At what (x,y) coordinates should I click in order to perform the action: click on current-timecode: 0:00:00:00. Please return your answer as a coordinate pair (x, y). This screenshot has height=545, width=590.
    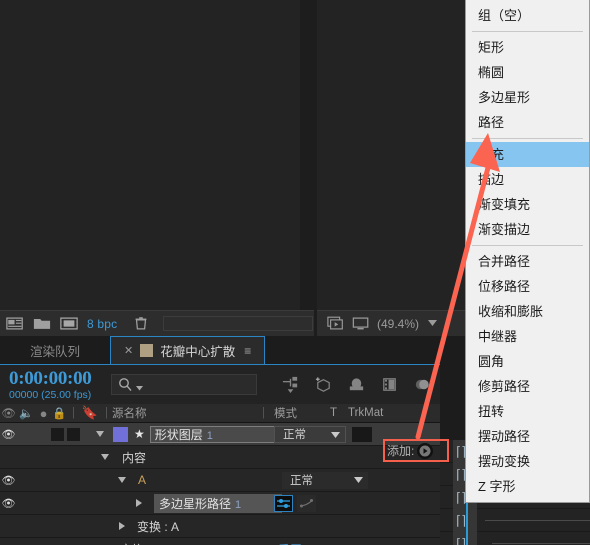
    Looking at the image, I should click on (59, 378).